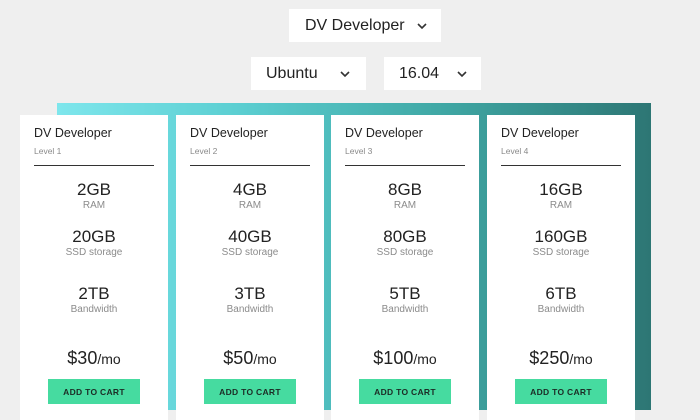  I want to click on ram-spec: 4GB RAM, so click(250, 196).